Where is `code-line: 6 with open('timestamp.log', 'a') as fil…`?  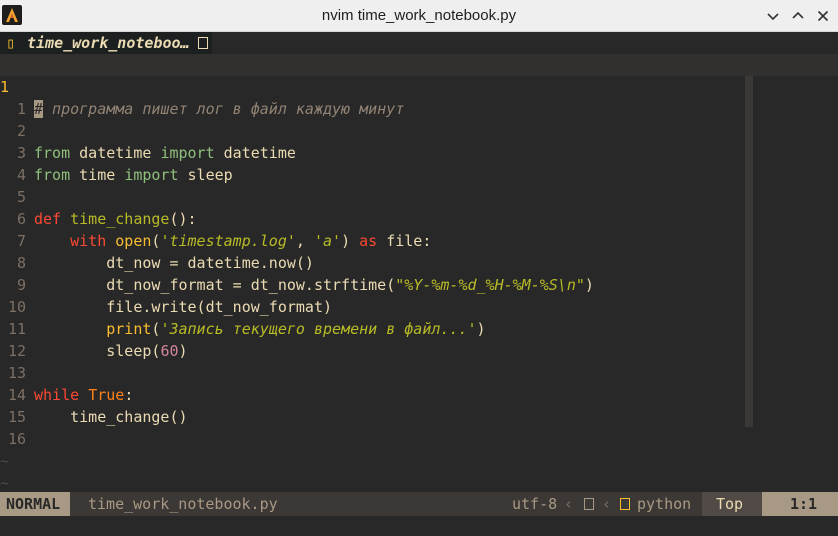 code-line: 6 with open('timestamp.log', 'a') as fil… is located at coordinates (419, 218).